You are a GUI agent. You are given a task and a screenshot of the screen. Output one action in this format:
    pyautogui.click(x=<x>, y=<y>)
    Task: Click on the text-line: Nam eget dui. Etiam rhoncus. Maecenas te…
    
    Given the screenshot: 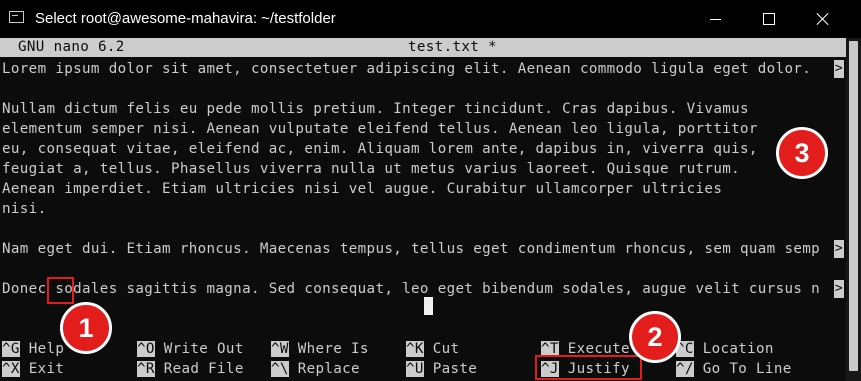 What is the action you would take?
    pyautogui.click(x=411, y=249)
    